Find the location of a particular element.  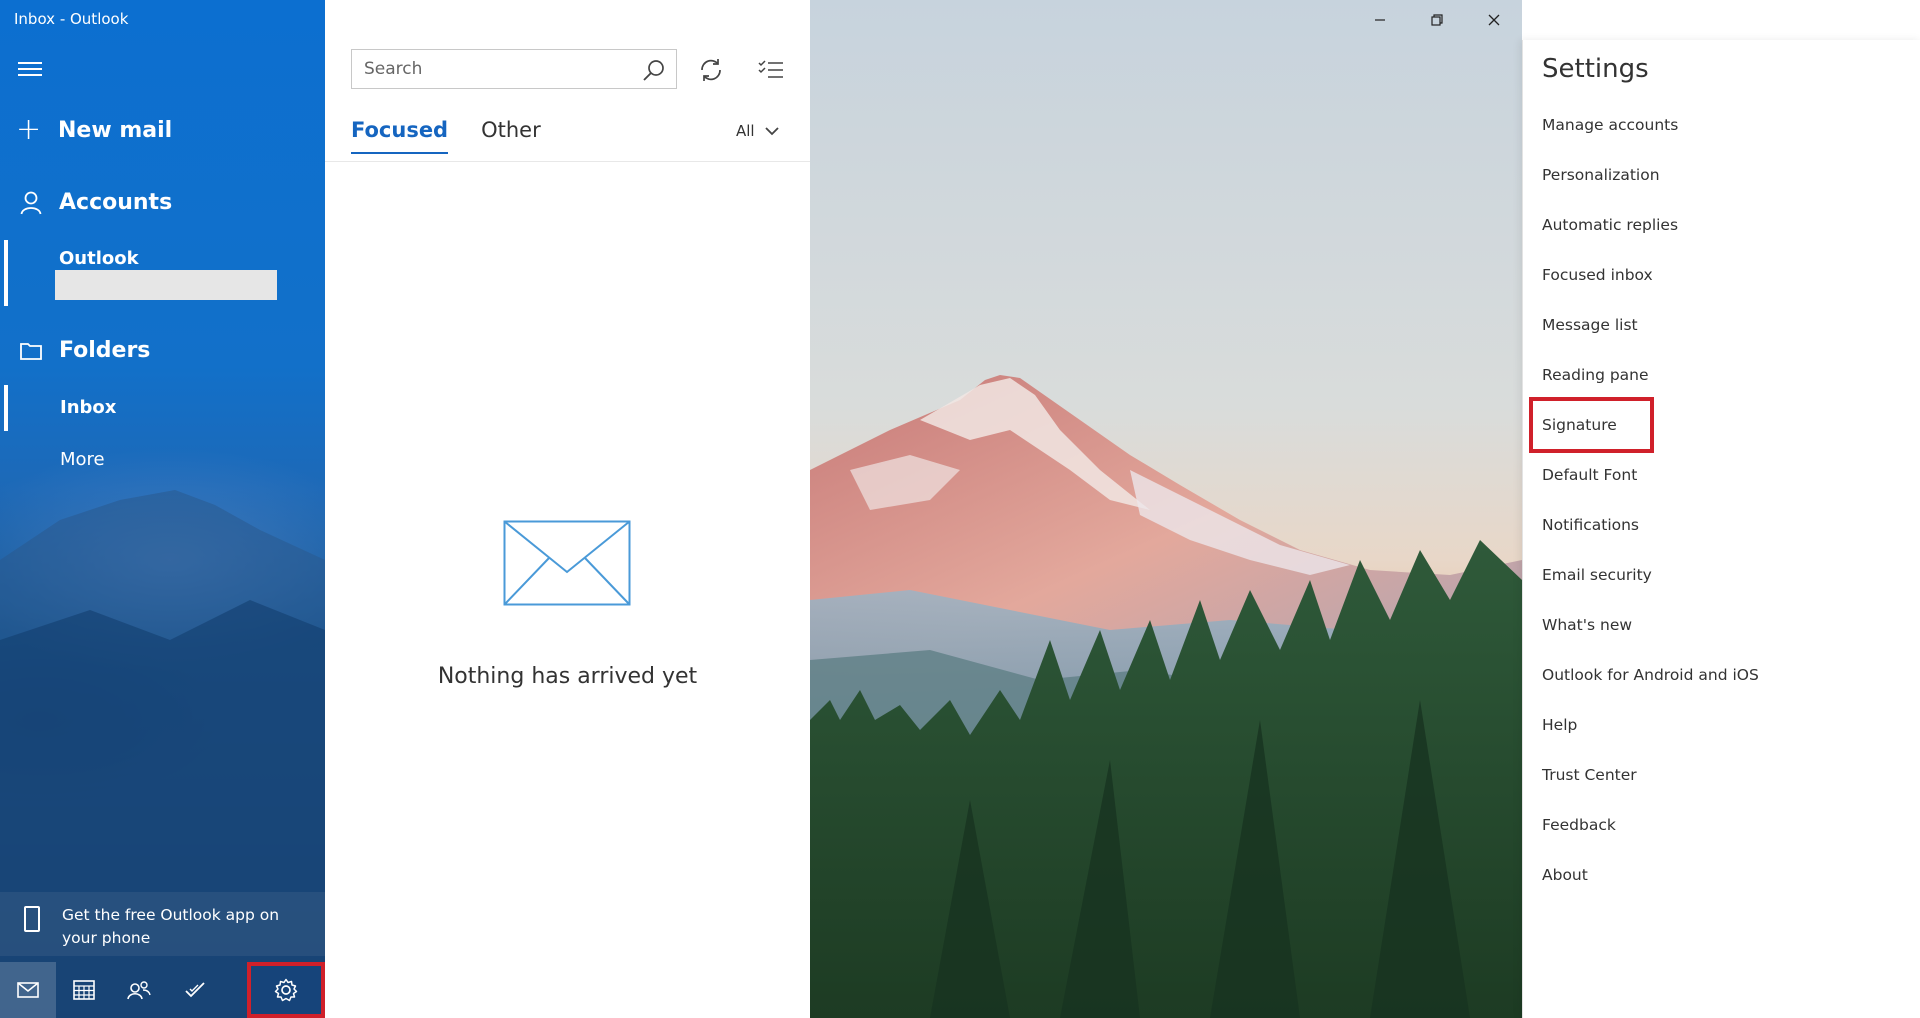

empty-inbox-message: Nothing has arrived yet is located at coordinates (567, 676).